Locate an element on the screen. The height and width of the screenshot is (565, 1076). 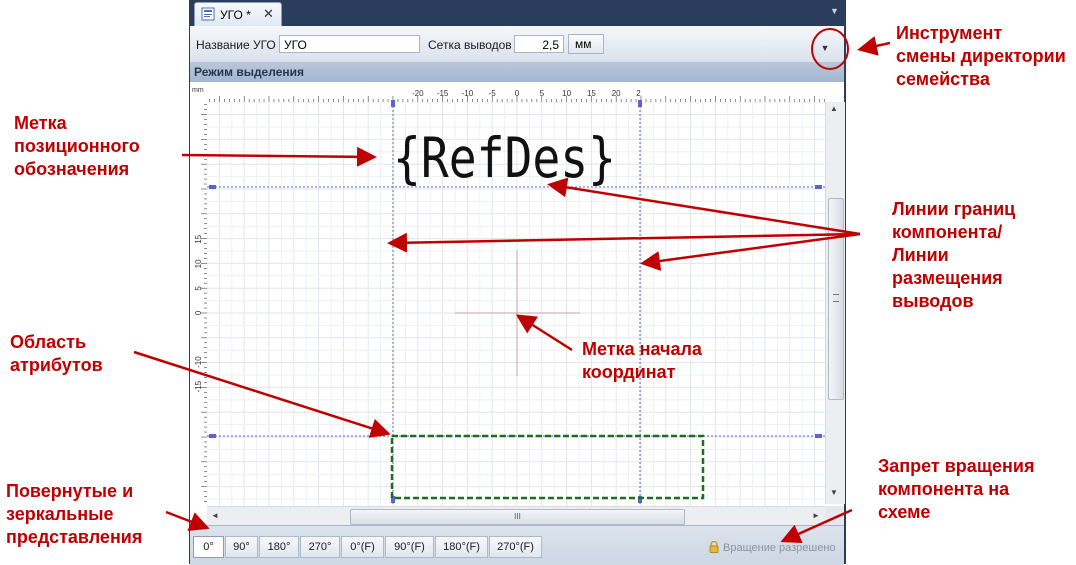
arrow-attributes is located at coordinates (262, 394).